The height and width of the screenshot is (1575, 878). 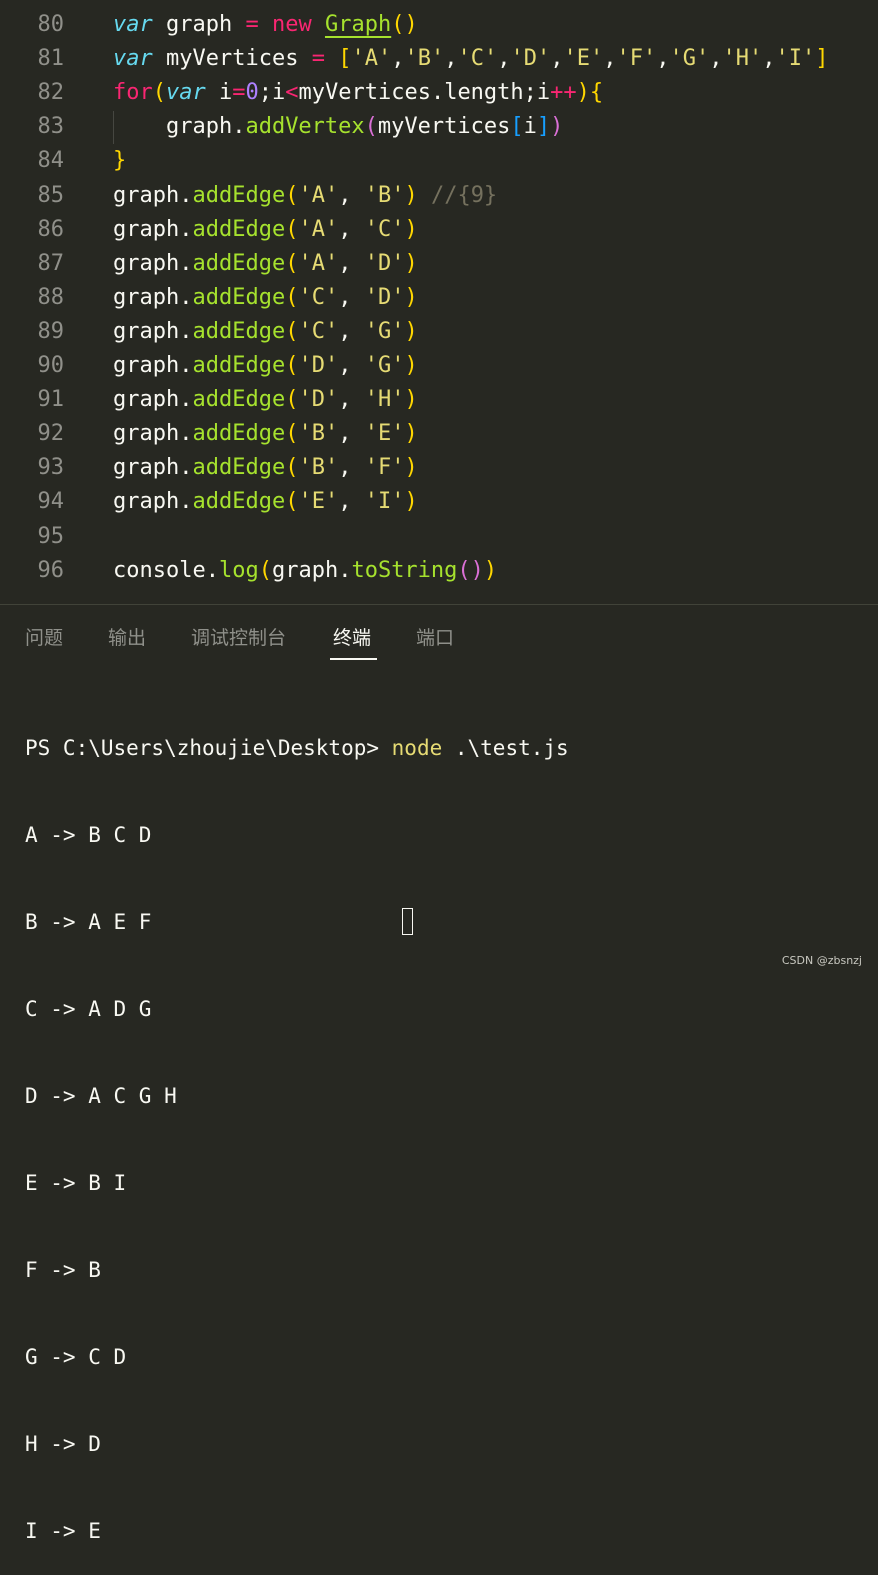 I want to click on code-line: 90 graph.addEdge('D', 'G'), so click(x=439, y=366).